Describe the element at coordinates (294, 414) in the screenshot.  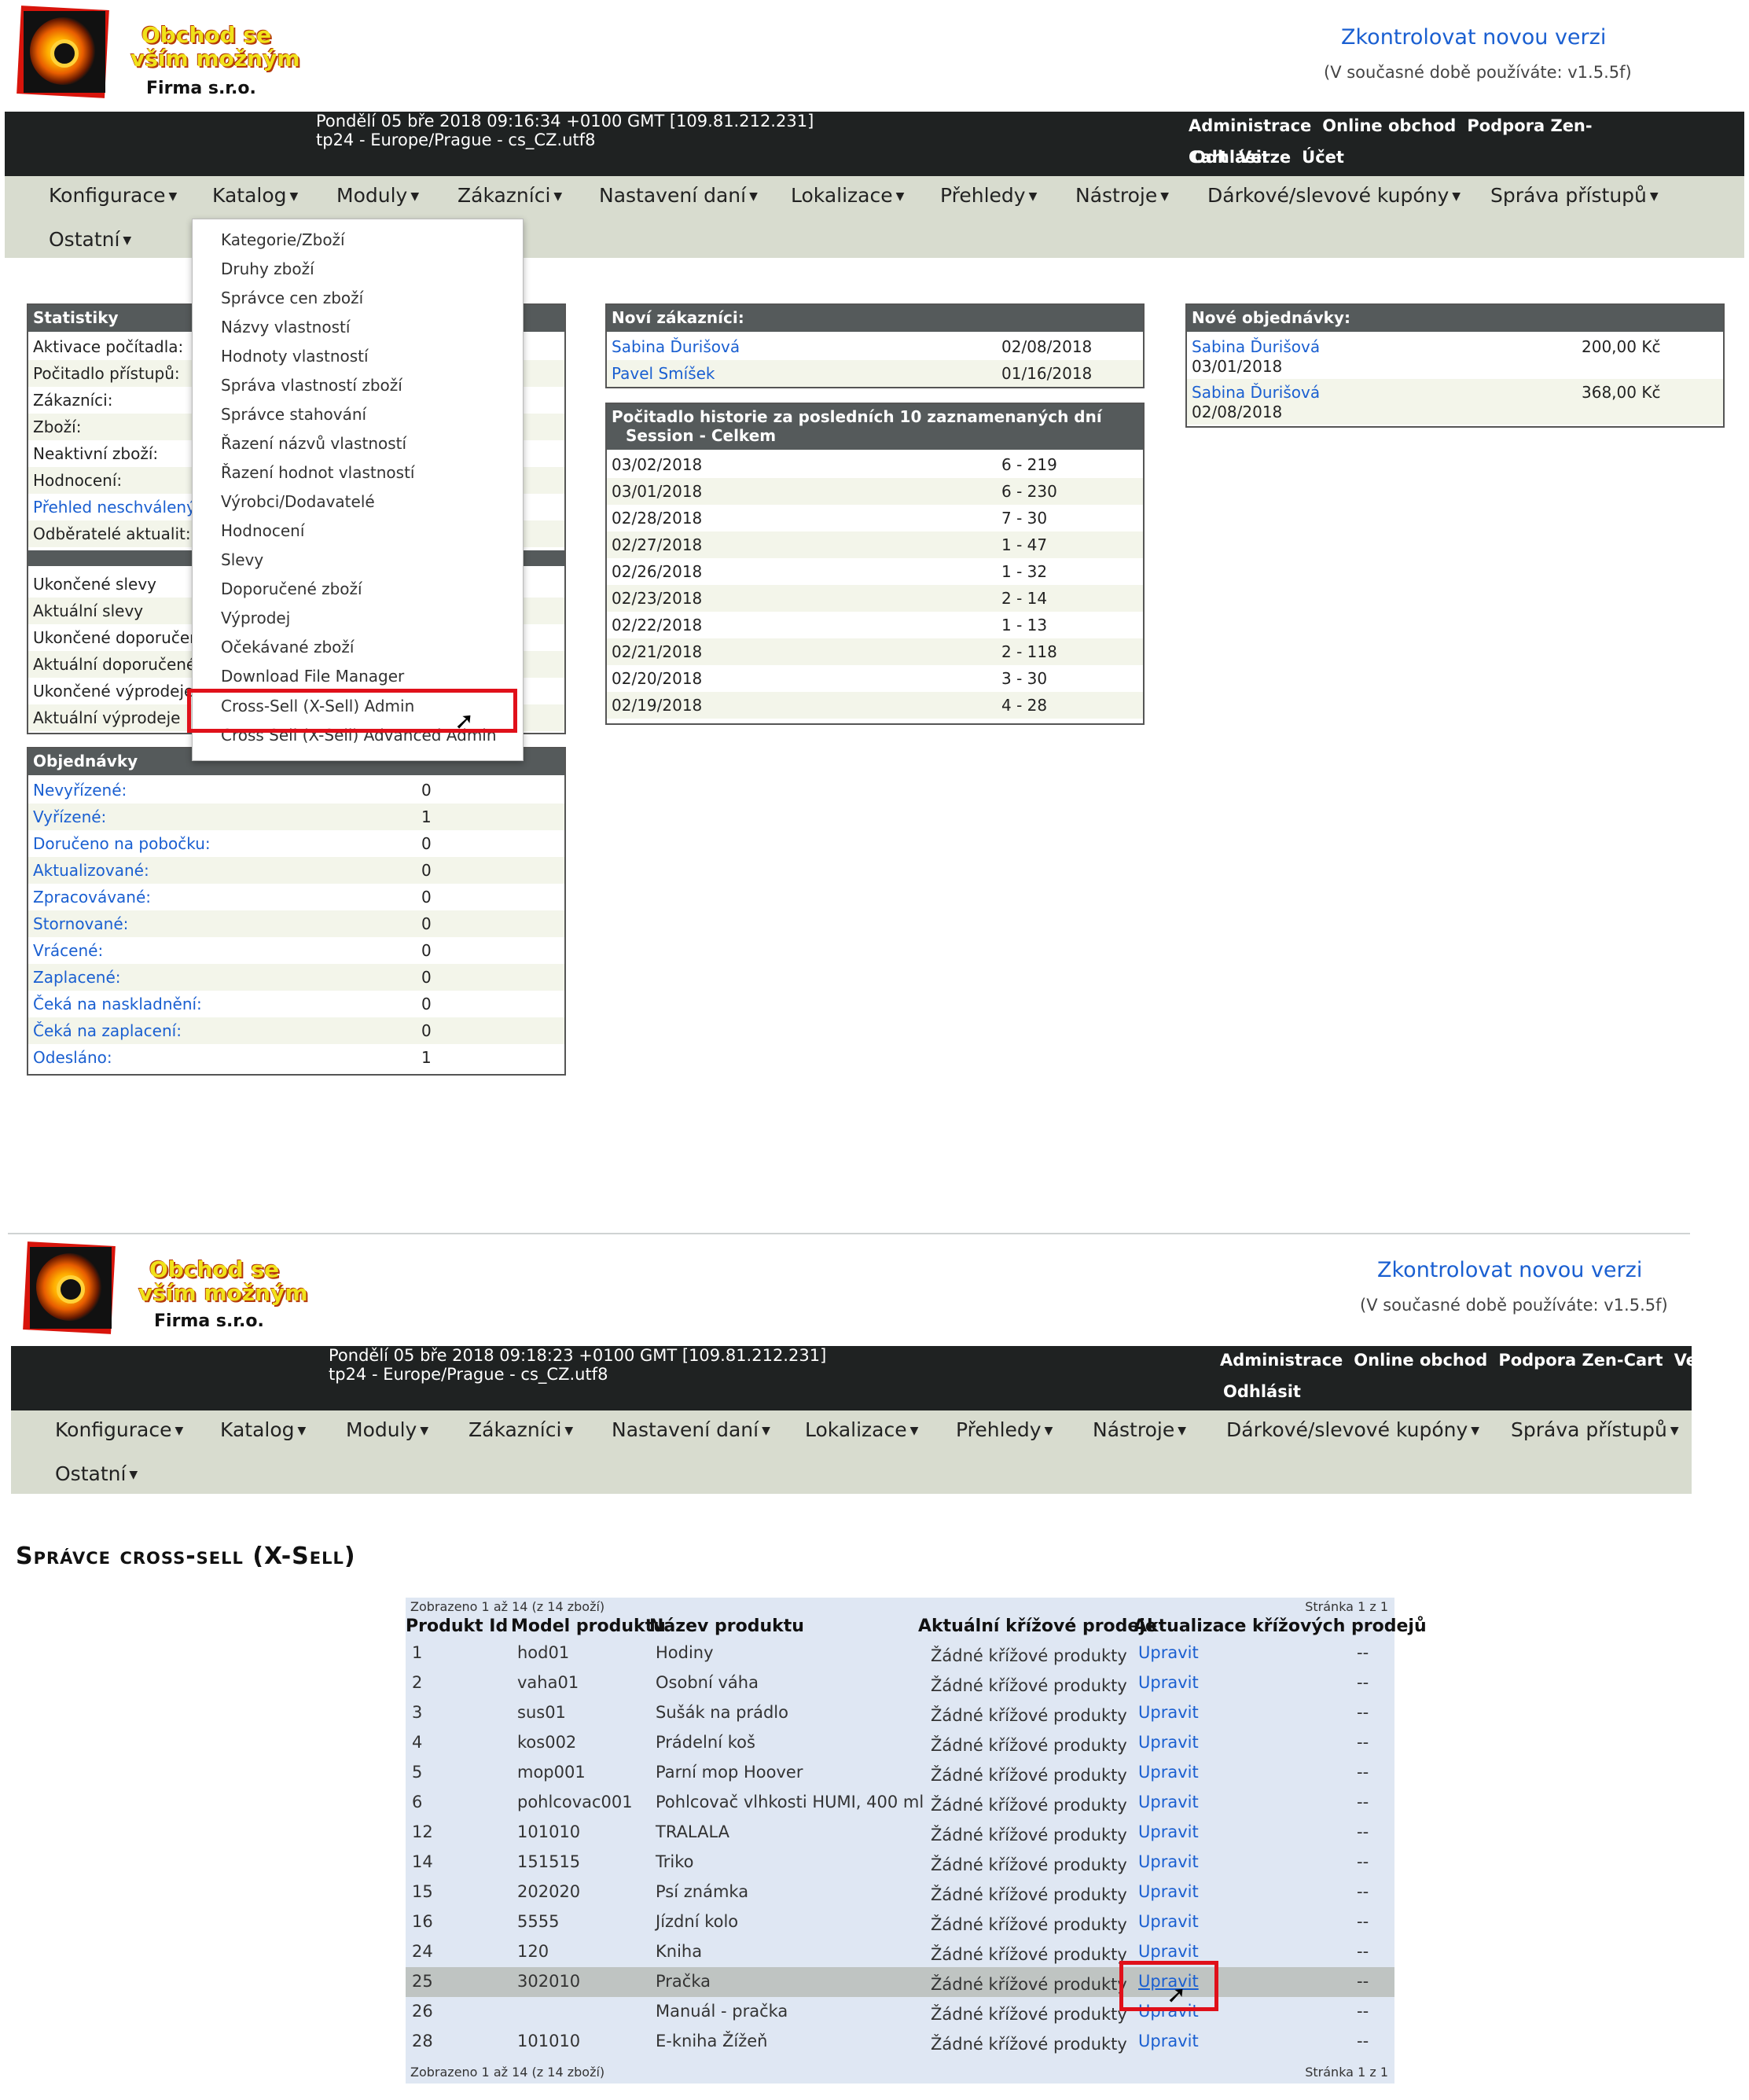
I see `menu-item: Správce stahování` at that location.